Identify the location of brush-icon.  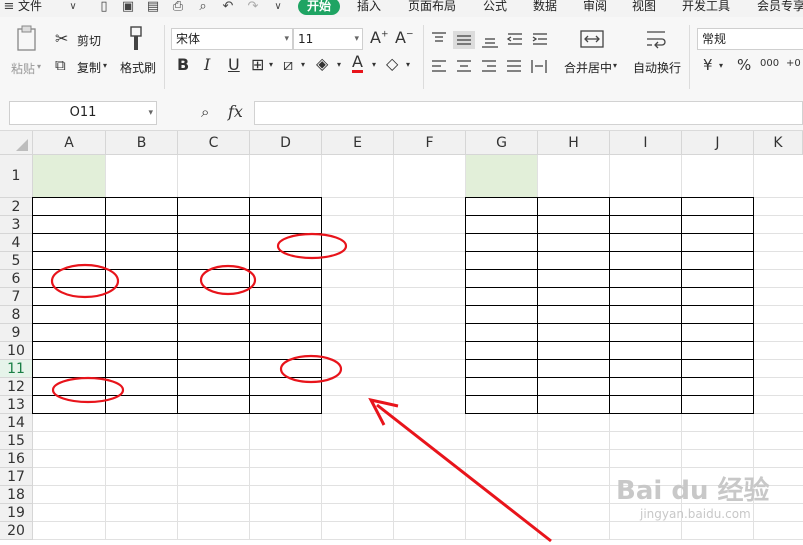
(136, 38).